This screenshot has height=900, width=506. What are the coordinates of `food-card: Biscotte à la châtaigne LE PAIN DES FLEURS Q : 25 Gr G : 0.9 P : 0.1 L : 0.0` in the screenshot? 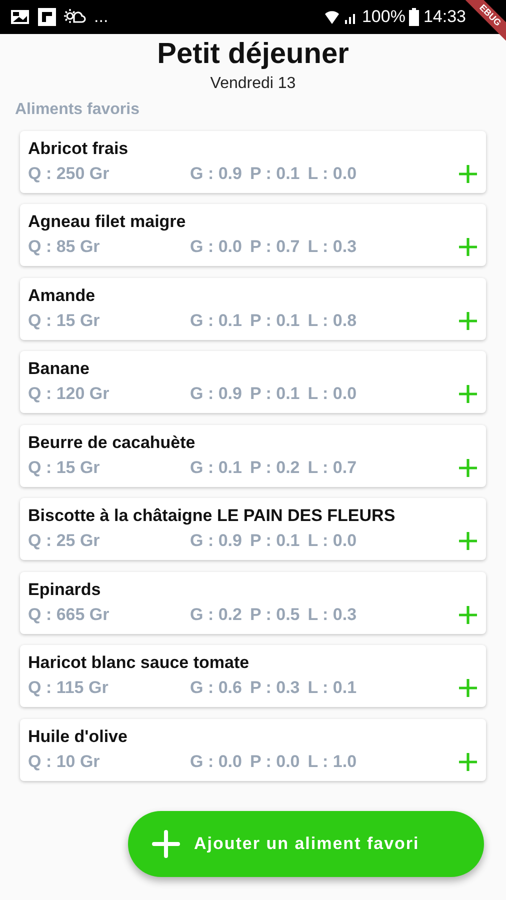 It's located at (253, 529).